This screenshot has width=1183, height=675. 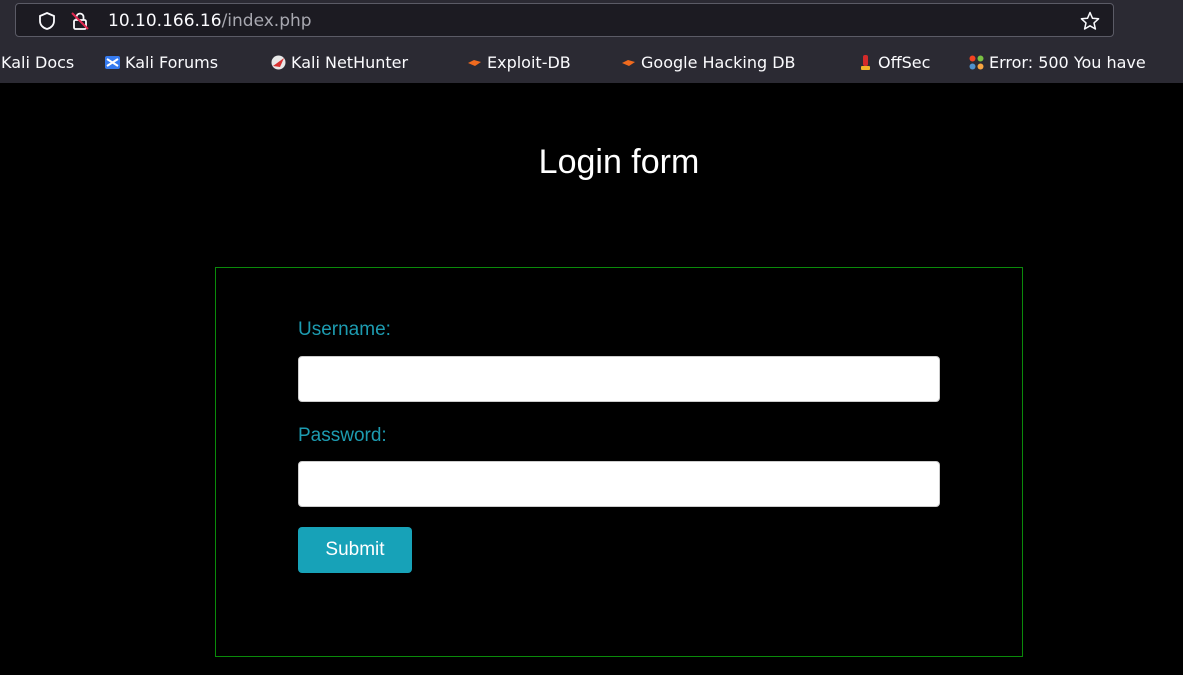 I want to click on bookmark-kali-nethunter: Kali NetHunter, so click(x=339, y=63).